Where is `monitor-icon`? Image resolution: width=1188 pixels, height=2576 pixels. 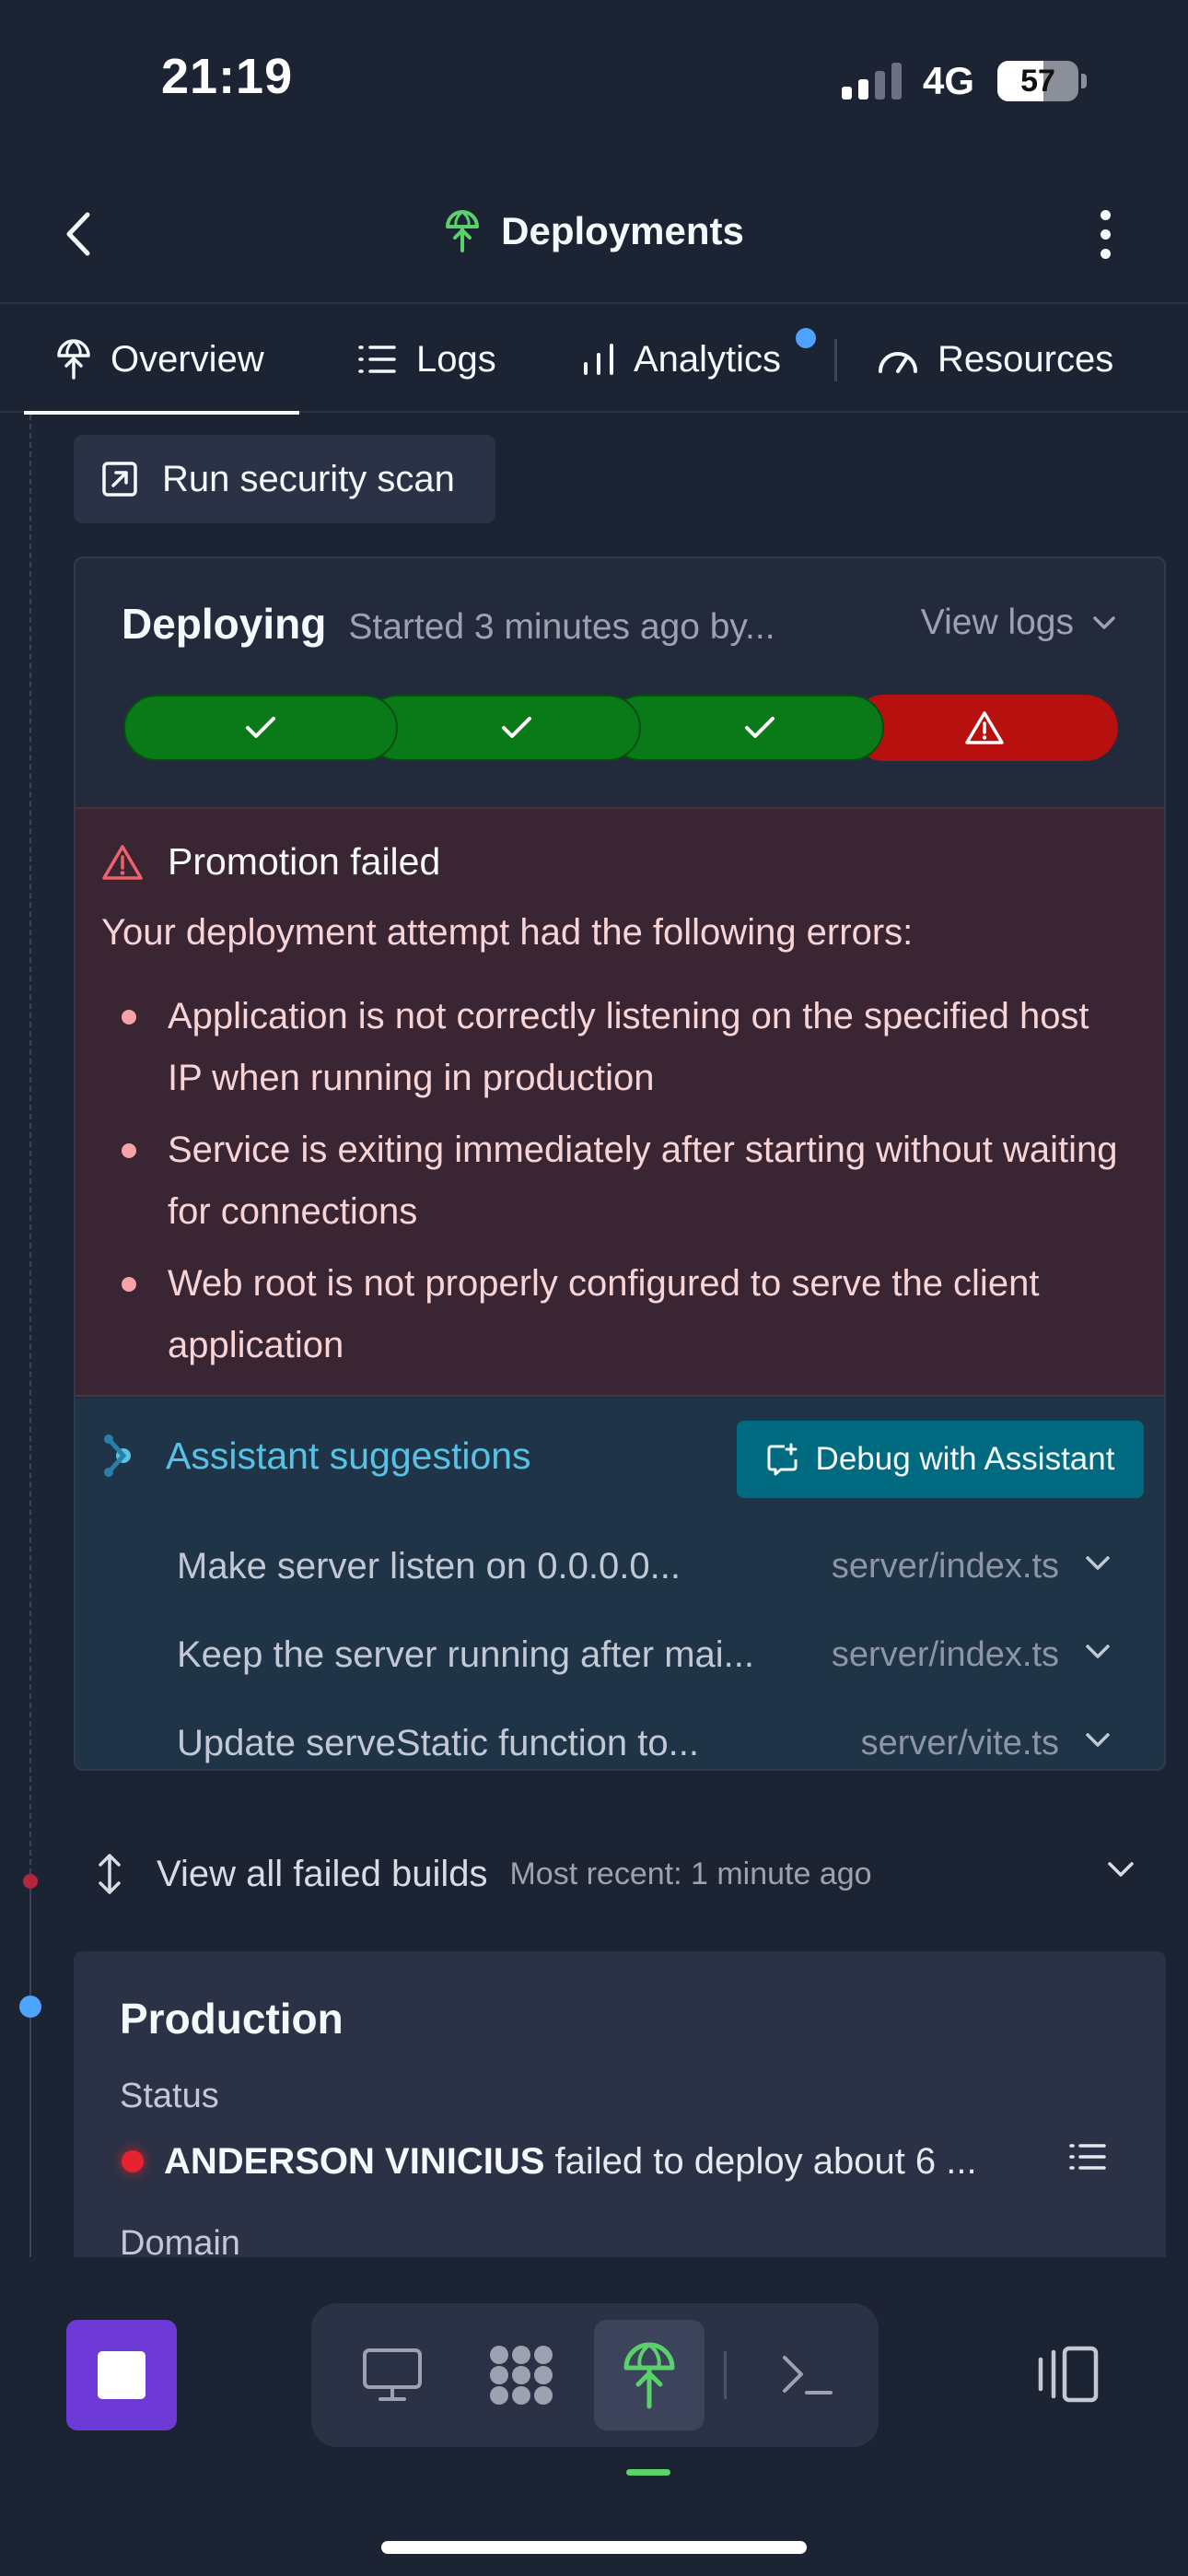
monitor-icon is located at coordinates (393, 2374).